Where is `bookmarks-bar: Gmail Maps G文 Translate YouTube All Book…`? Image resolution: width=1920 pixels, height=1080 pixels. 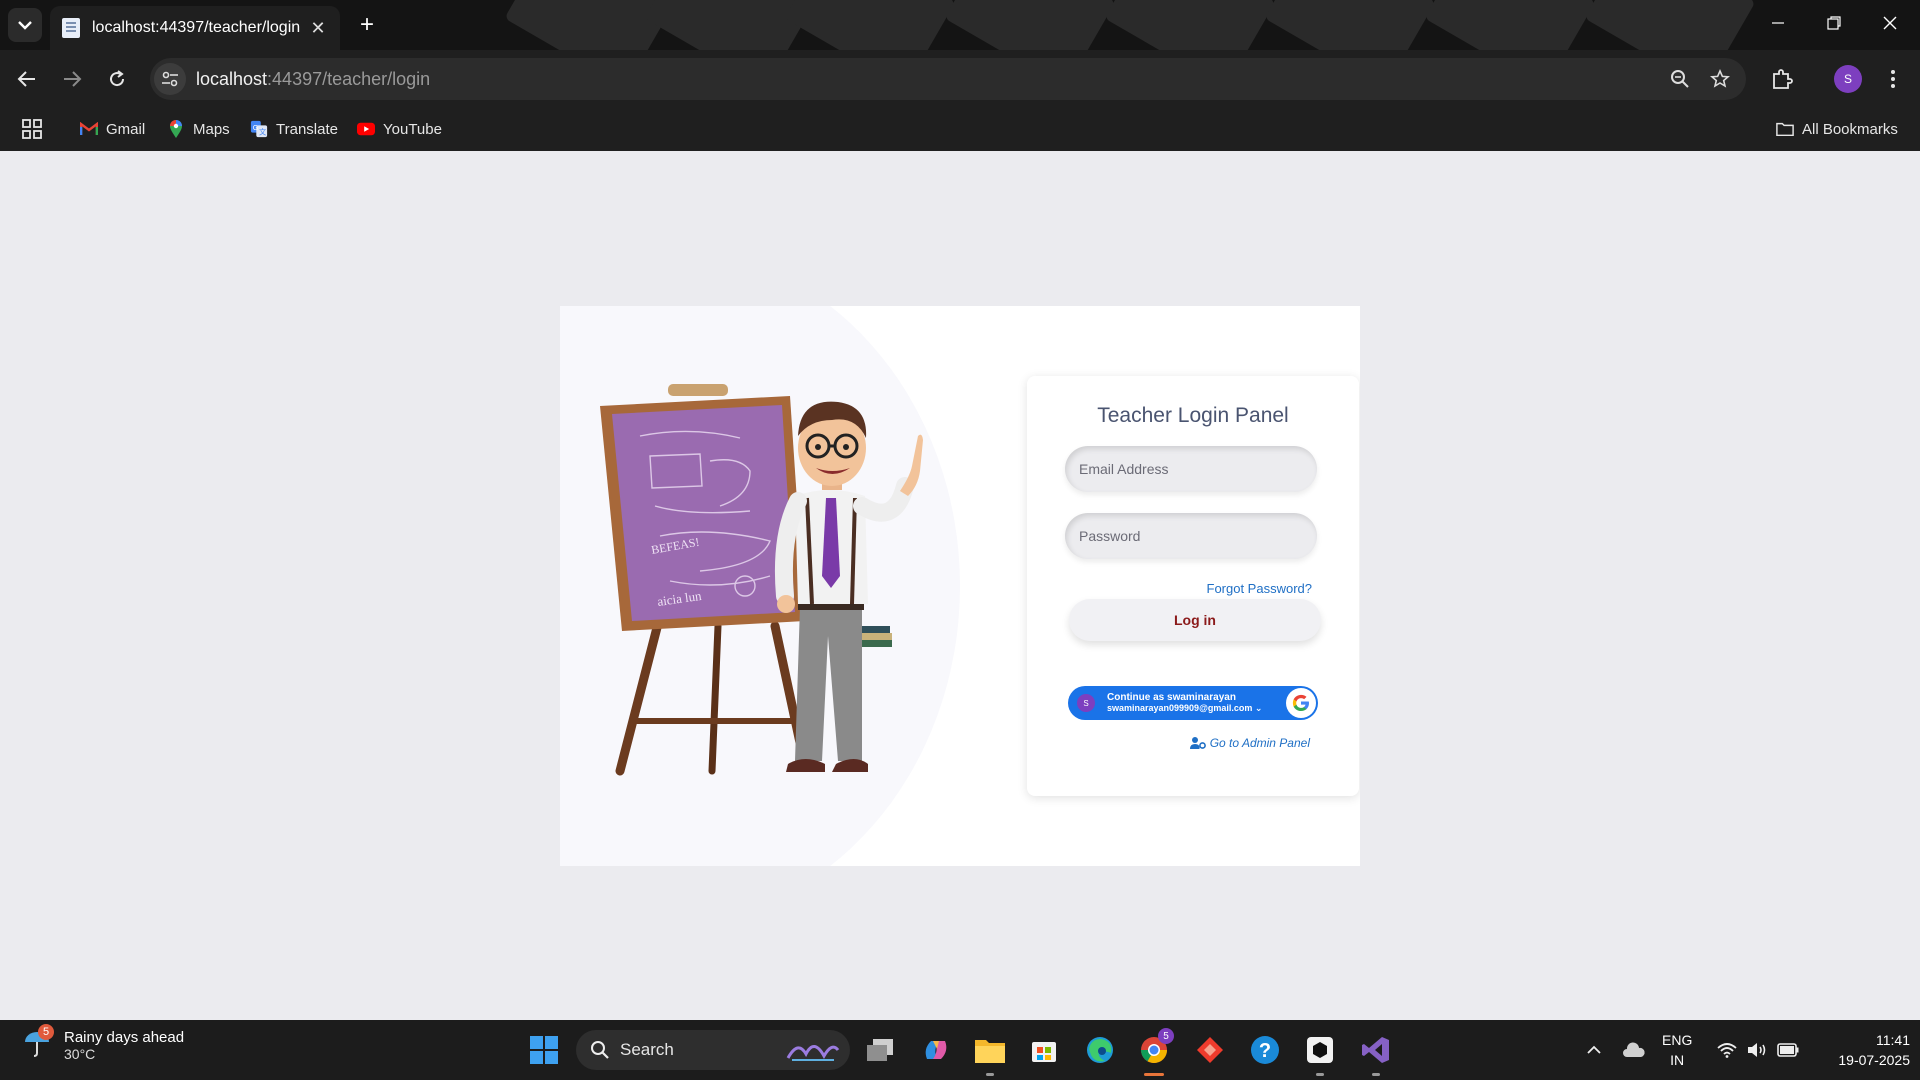 bookmarks-bar: Gmail Maps G文 Translate YouTube All Book… is located at coordinates (960, 129).